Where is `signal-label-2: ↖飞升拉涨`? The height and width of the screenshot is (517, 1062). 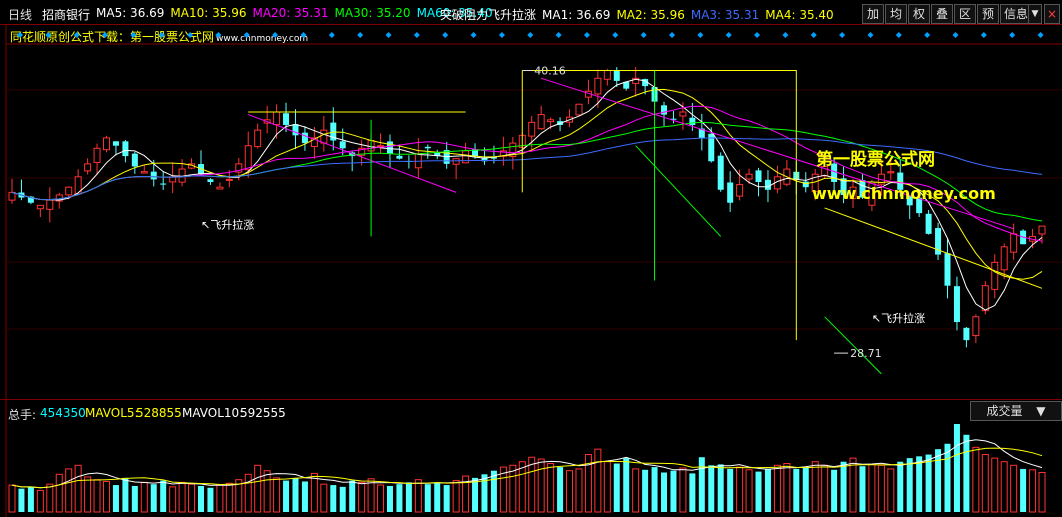 signal-label-2: ↖飞升拉涨 is located at coordinates (898, 318).